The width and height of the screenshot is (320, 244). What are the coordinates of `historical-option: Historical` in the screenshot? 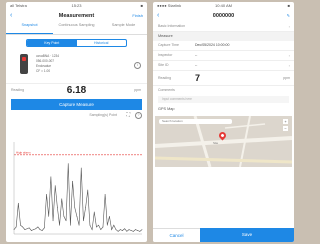 It's located at (102, 43).